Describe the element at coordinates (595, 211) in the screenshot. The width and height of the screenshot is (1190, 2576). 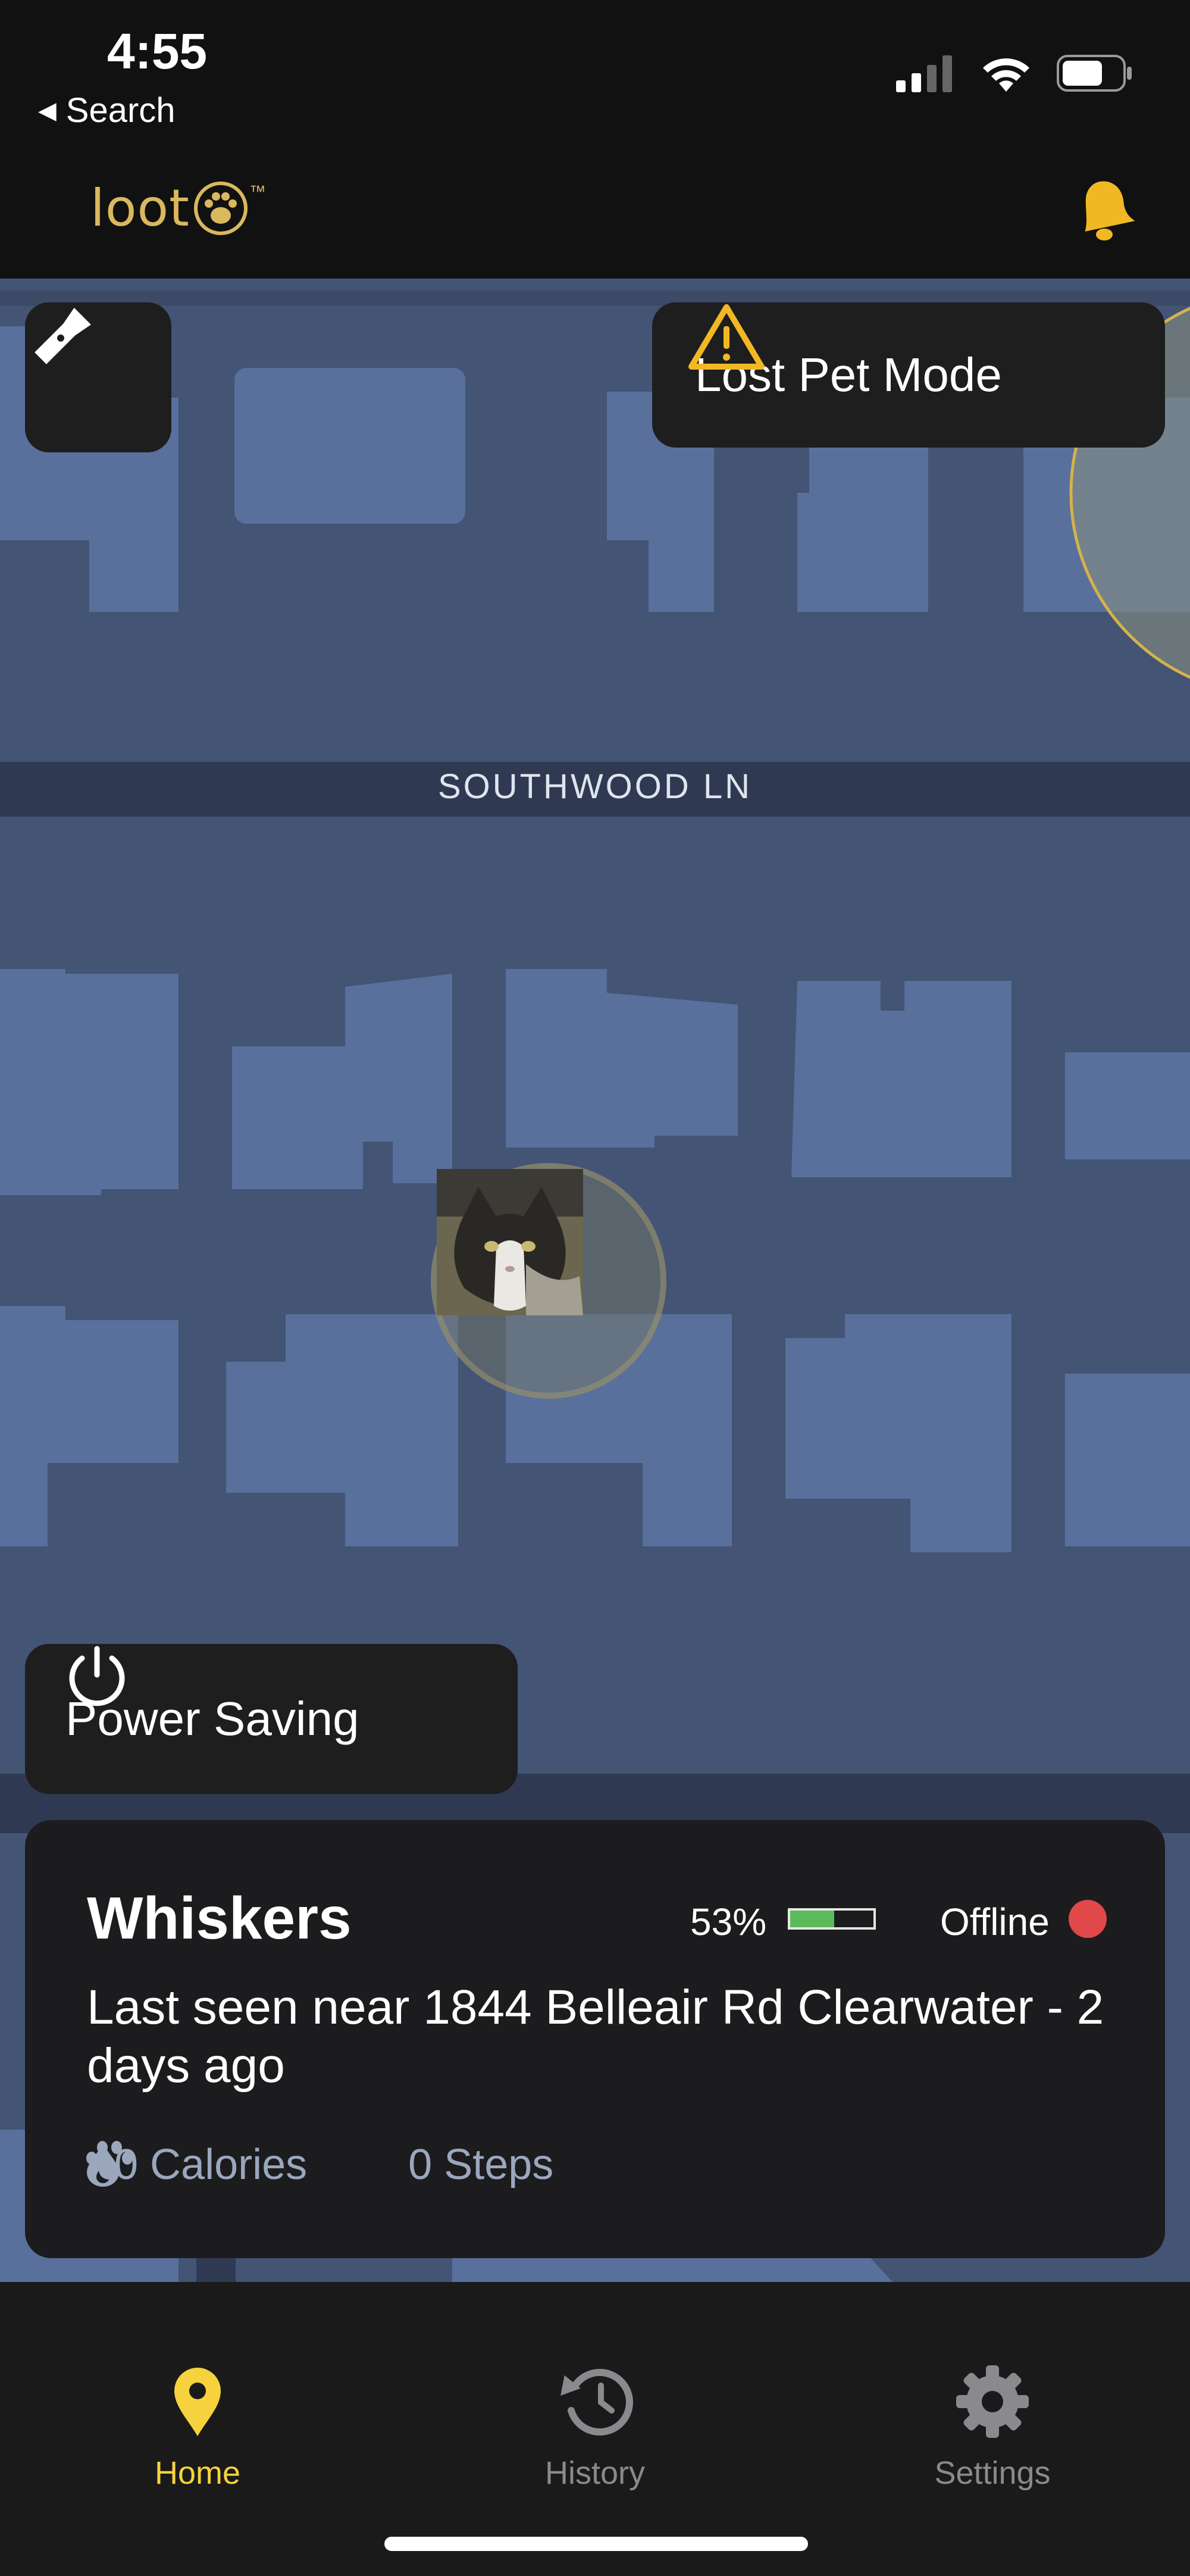
I see `app-header: loot ™` at that location.